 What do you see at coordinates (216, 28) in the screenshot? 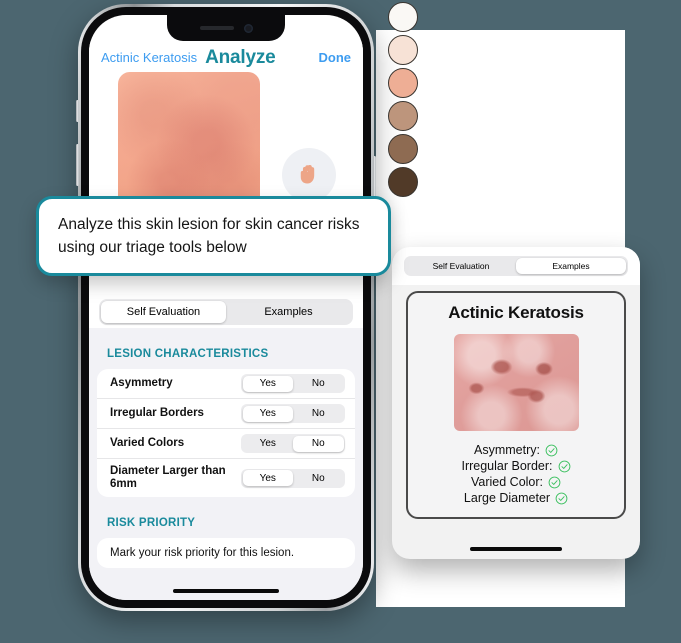
I see `speaker-grille-icon` at bounding box center [216, 28].